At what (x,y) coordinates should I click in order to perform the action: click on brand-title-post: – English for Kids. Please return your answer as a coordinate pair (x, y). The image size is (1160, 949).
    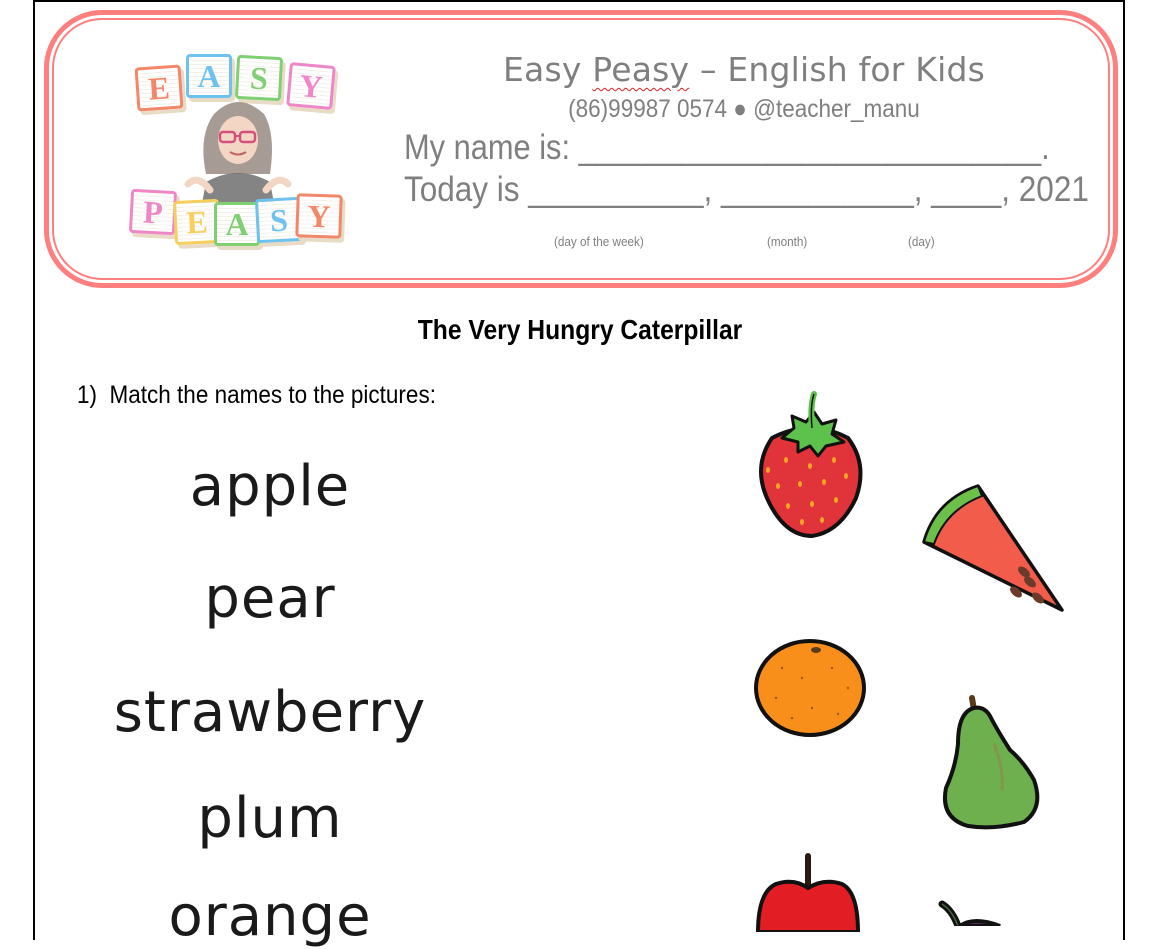
    Looking at the image, I should click on (837, 69).